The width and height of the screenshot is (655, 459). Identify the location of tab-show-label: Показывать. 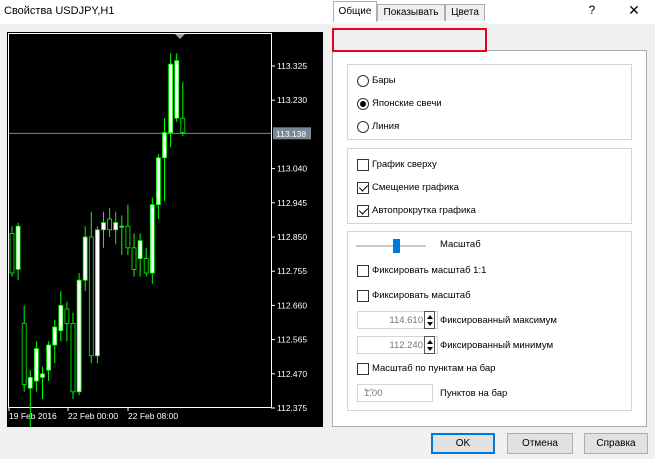
(411, 12).